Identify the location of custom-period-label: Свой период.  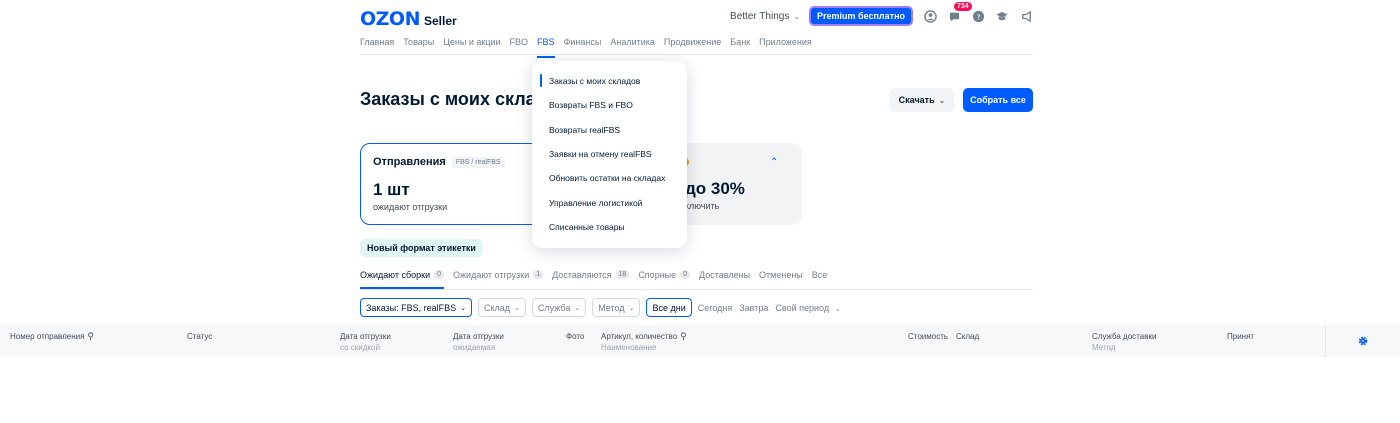
(802, 307).